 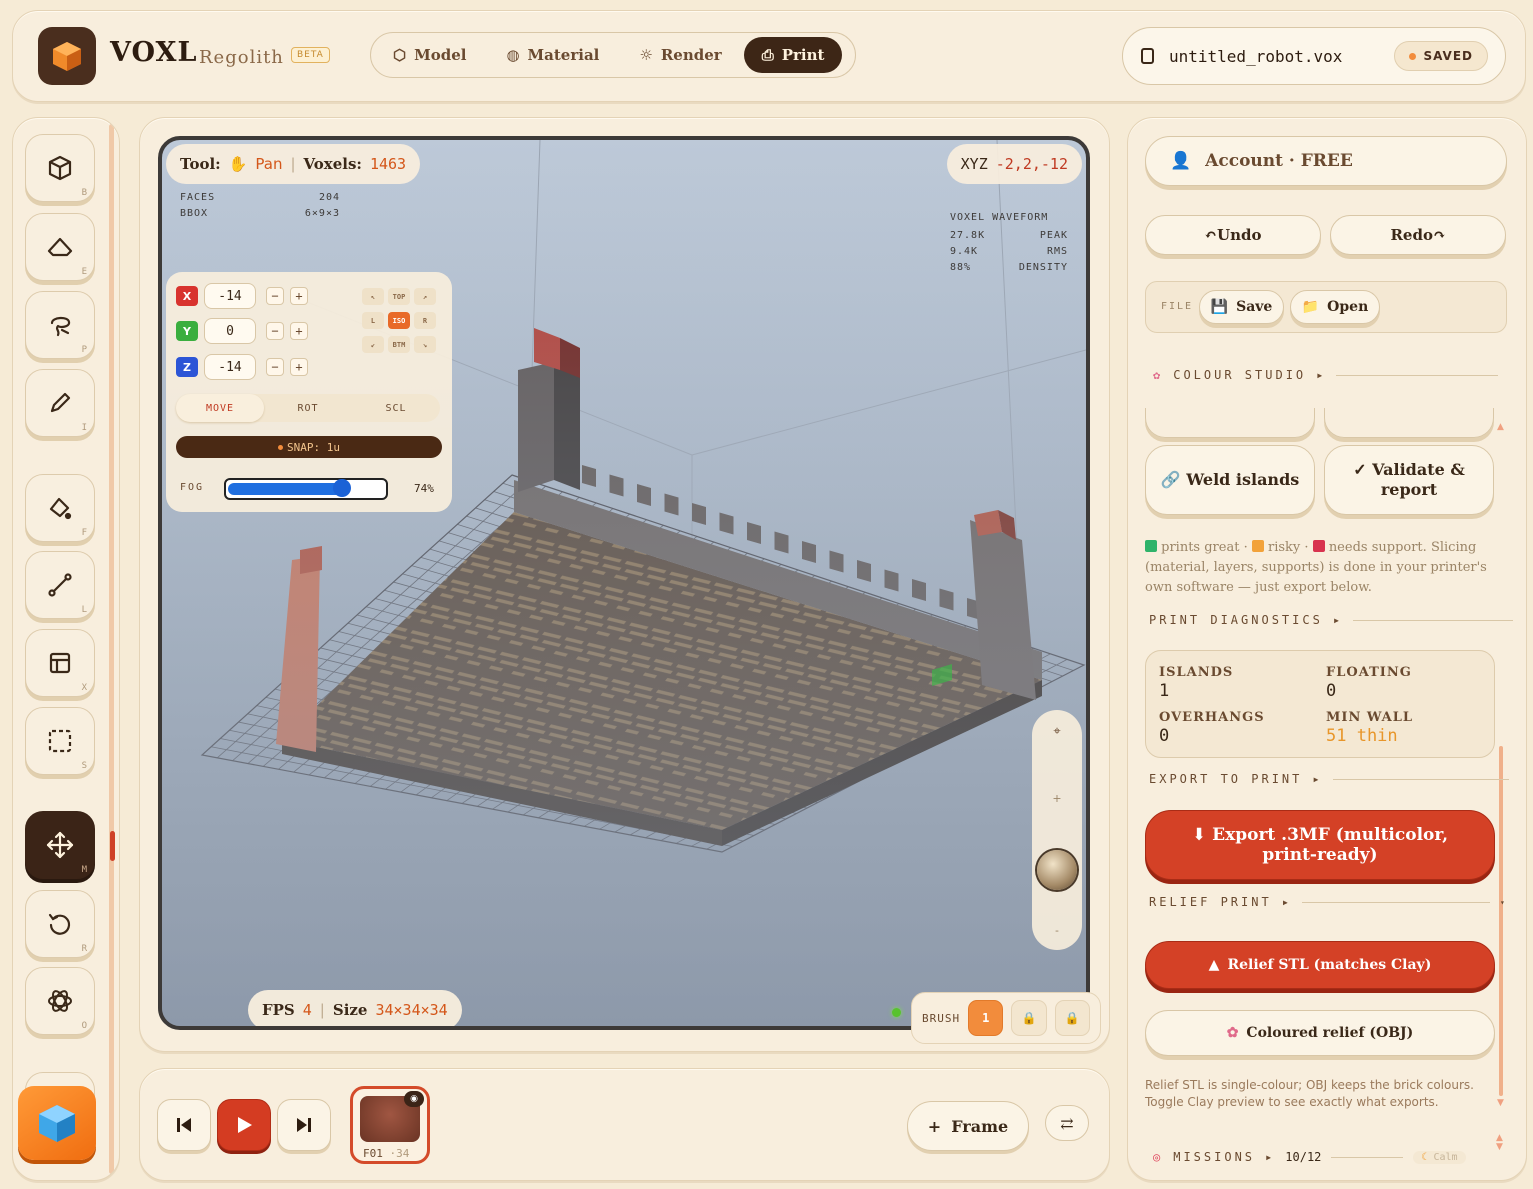 I want to click on frame-thumbnail: ◉ F01 ·34, so click(x=390, y=1125).